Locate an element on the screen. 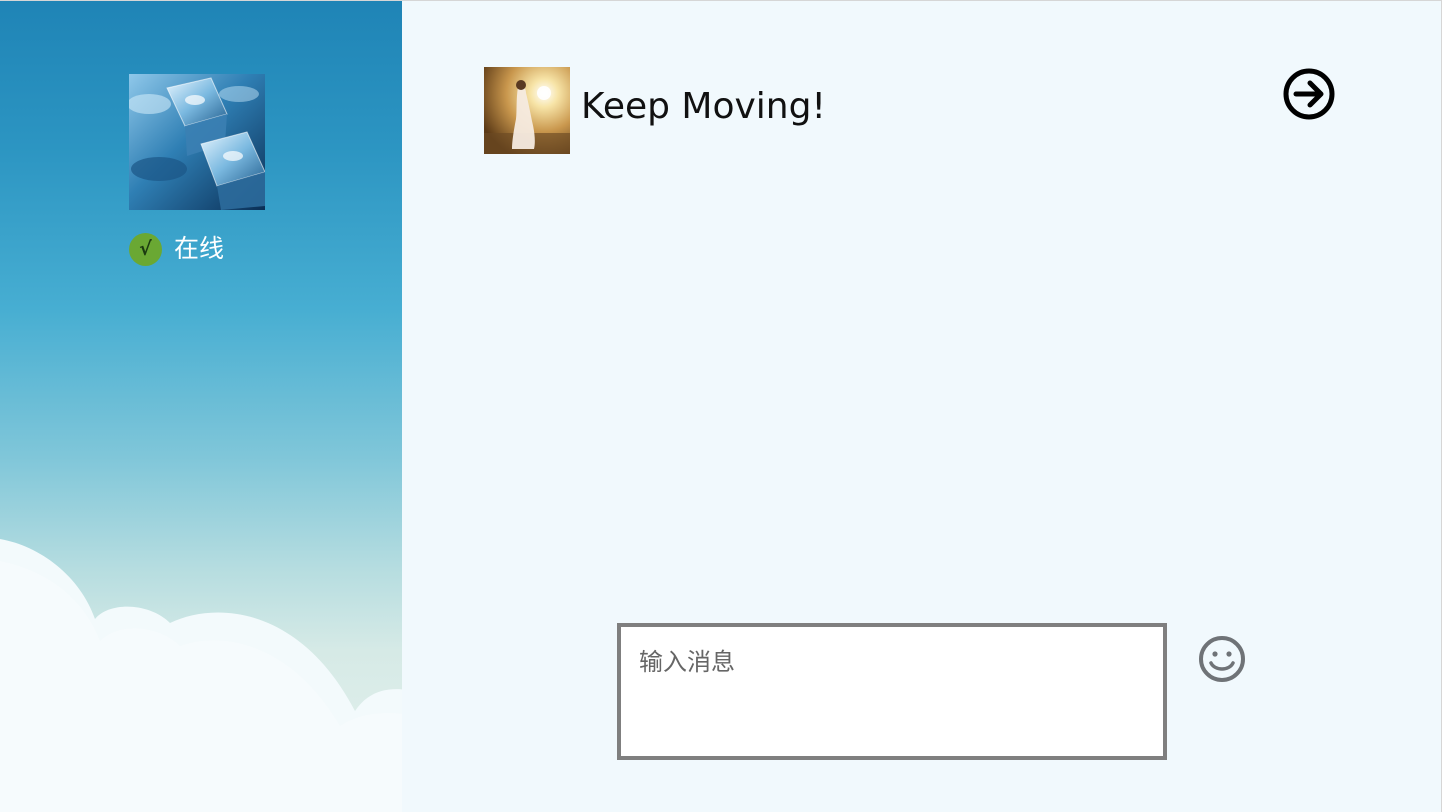  forward-button is located at coordinates (1309, 94).